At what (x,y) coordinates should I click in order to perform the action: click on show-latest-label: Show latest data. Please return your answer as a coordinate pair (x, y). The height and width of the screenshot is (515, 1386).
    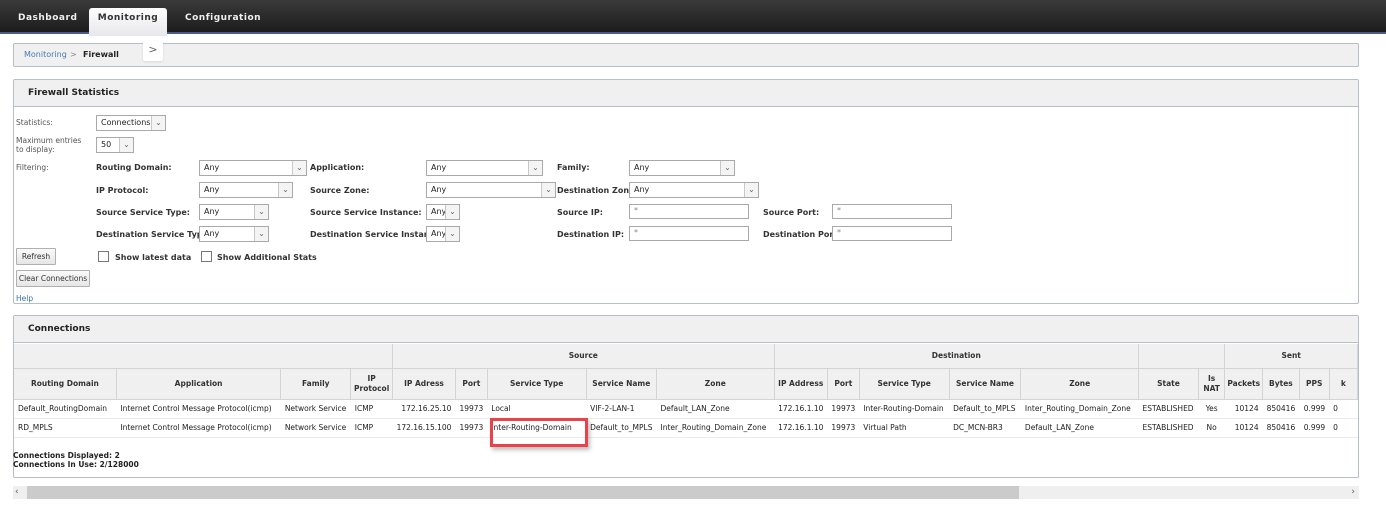
    Looking at the image, I should click on (153, 257).